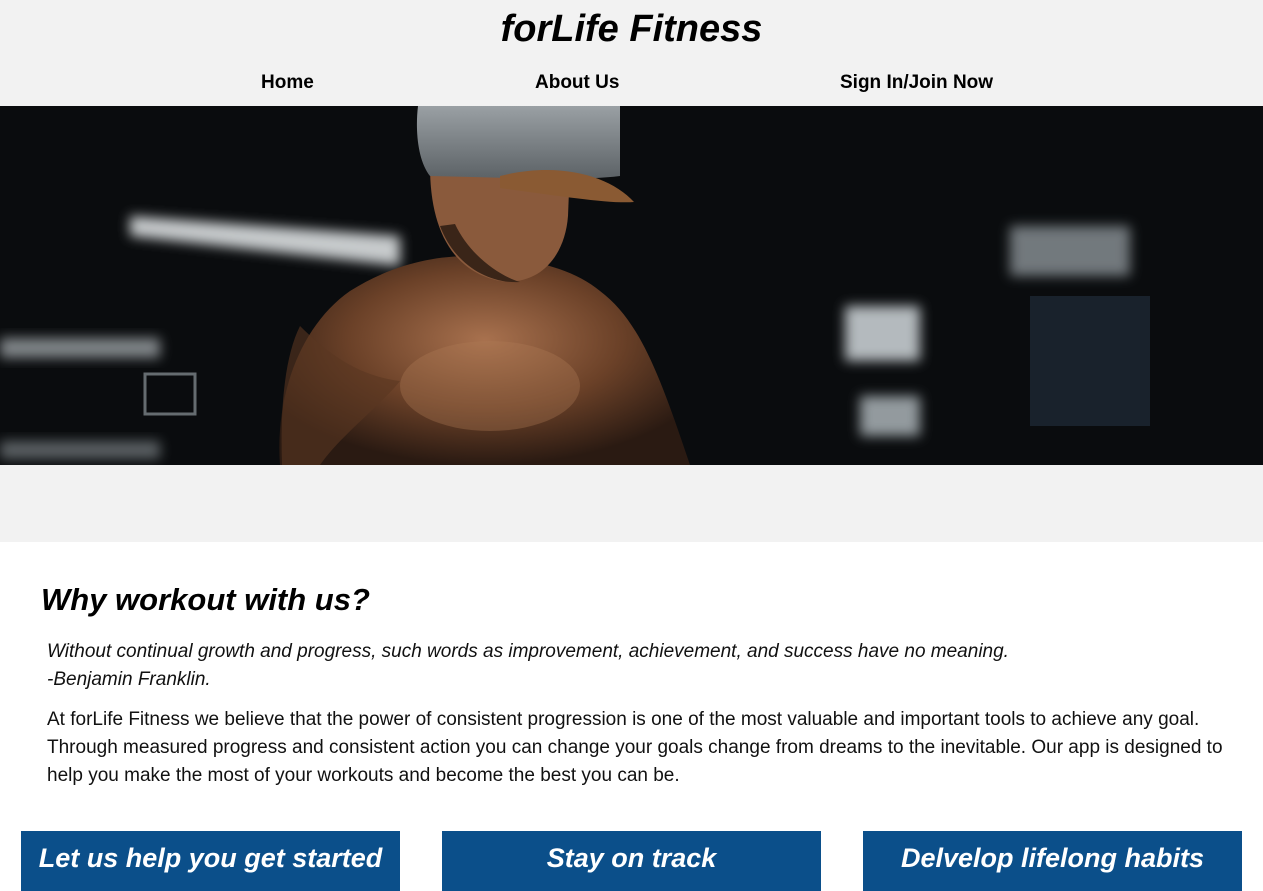  What do you see at coordinates (916, 83) in the screenshot?
I see `nav-signin-link: Sign In/Join Now` at bounding box center [916, 83].